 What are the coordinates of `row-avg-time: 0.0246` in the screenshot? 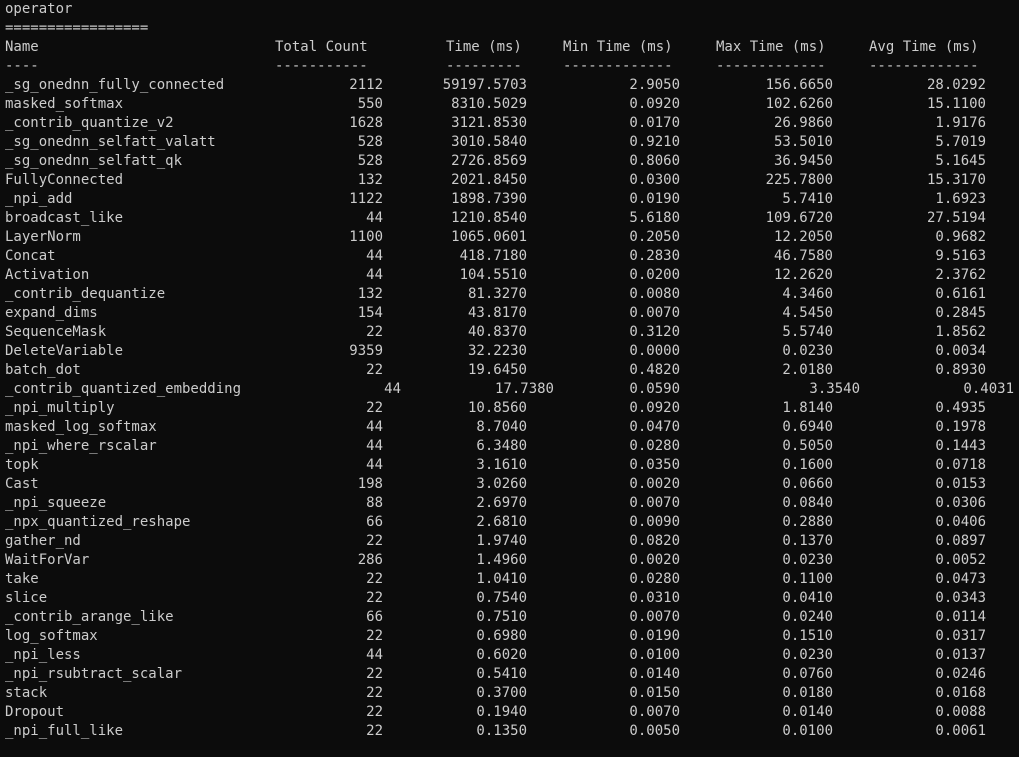 It's located at (960, 674).